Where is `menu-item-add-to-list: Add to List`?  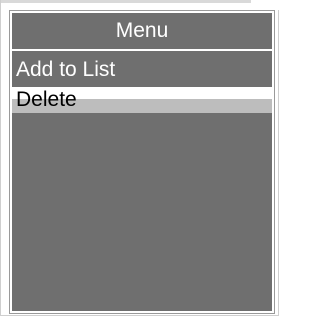 menu-item-add-to-list: Add to List is located at coordinates (142, 70).